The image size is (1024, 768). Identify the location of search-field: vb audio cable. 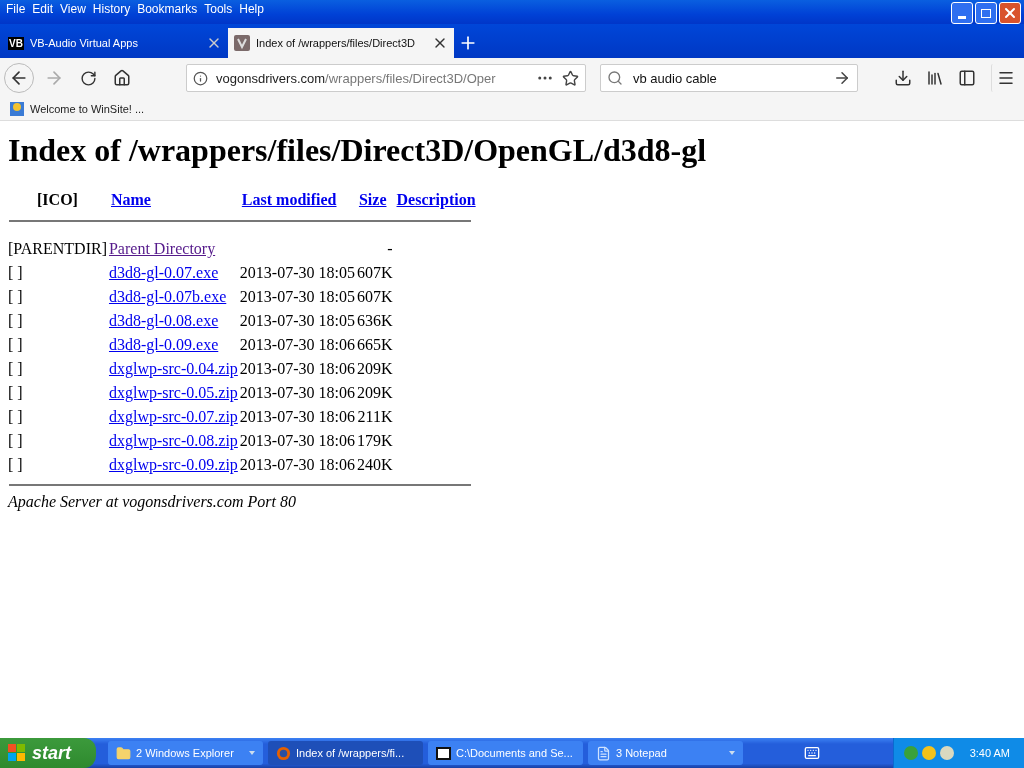
(729, 78).